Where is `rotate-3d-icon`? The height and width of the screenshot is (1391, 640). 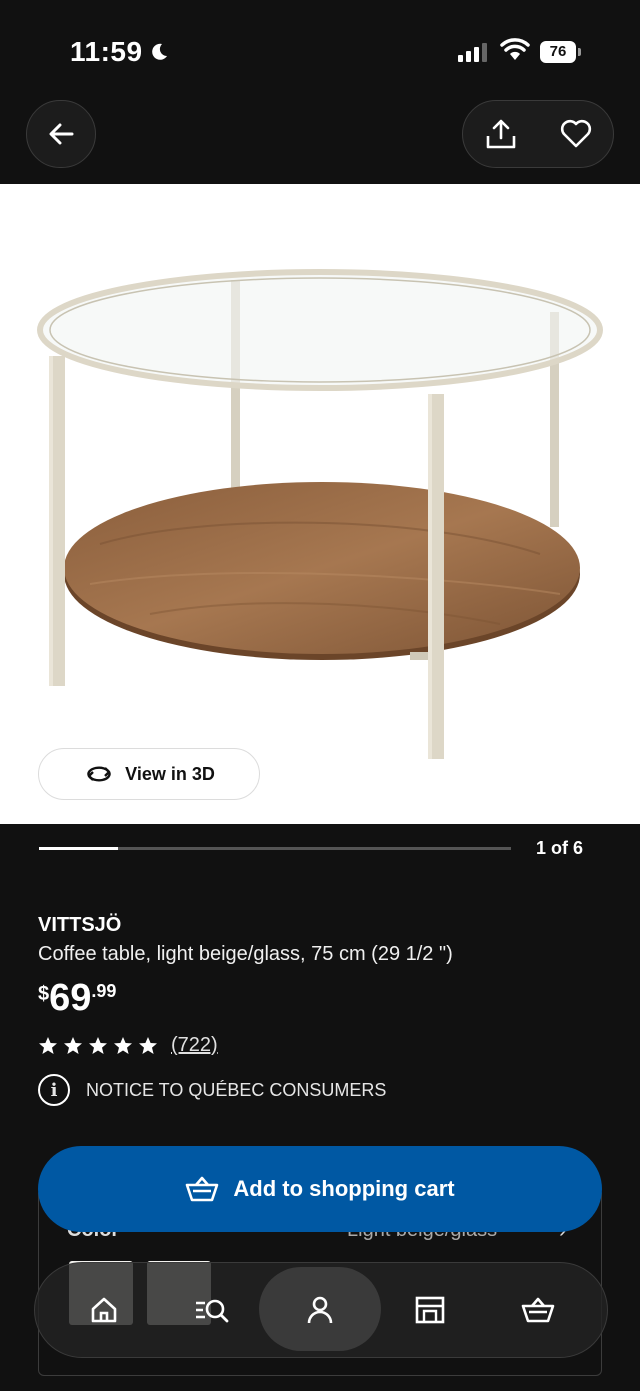
rotate-3d-icon is located at coordinates (99, 774).